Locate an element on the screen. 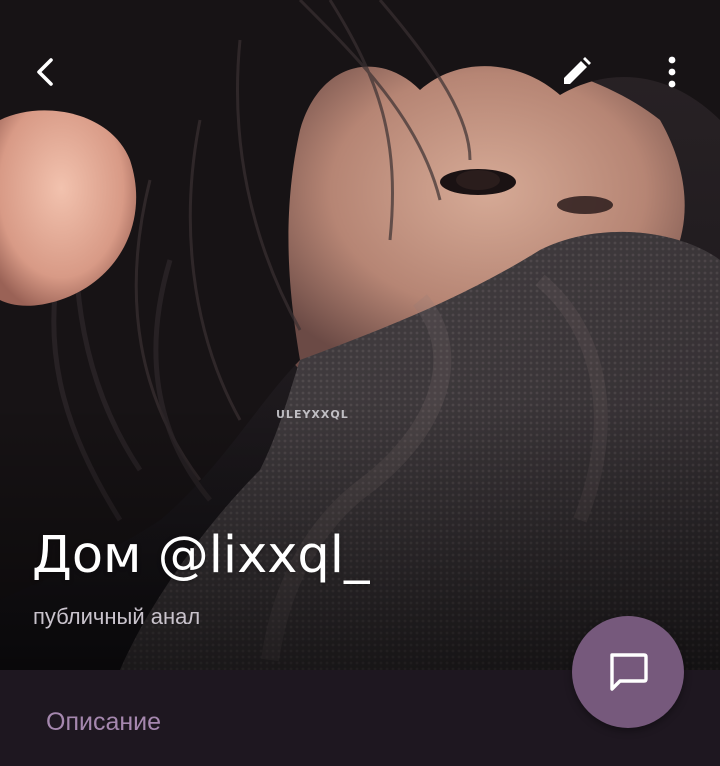 This screenshot has width=720, height=766. more-options-button is located at coordinates (672, 72).